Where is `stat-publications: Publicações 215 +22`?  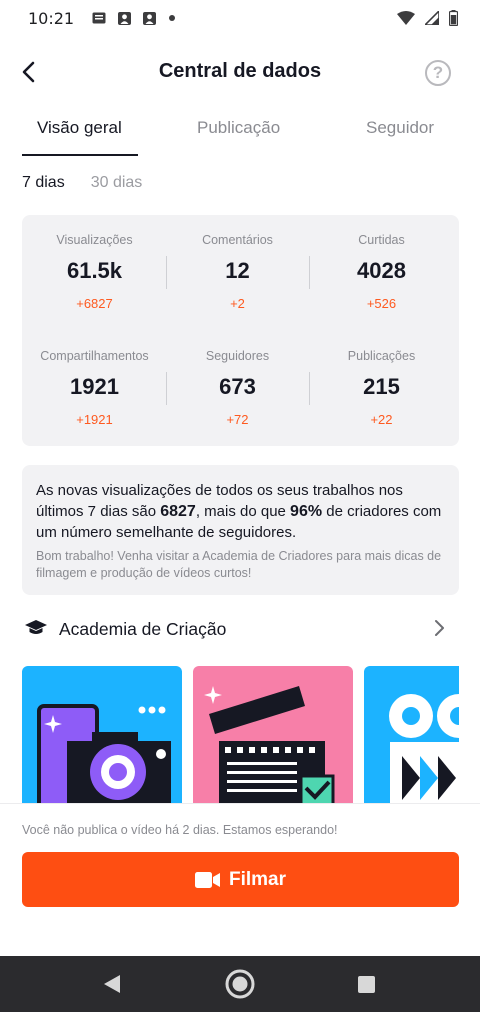
stat-publications: Publicações 215 +22 is located at coordinates (381, 388).